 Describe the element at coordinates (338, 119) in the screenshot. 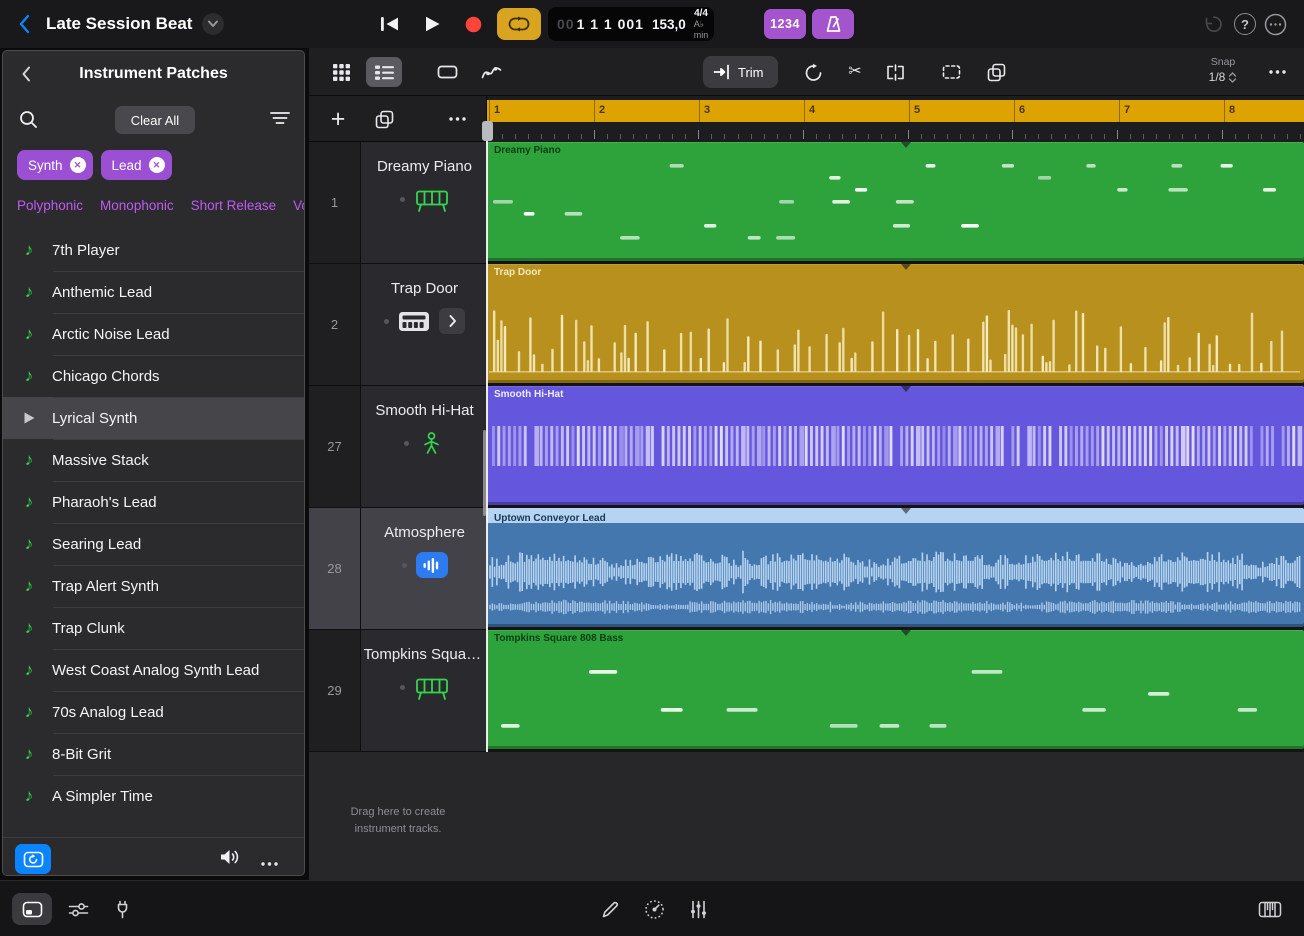

I see `add-track-button: +` at that location.